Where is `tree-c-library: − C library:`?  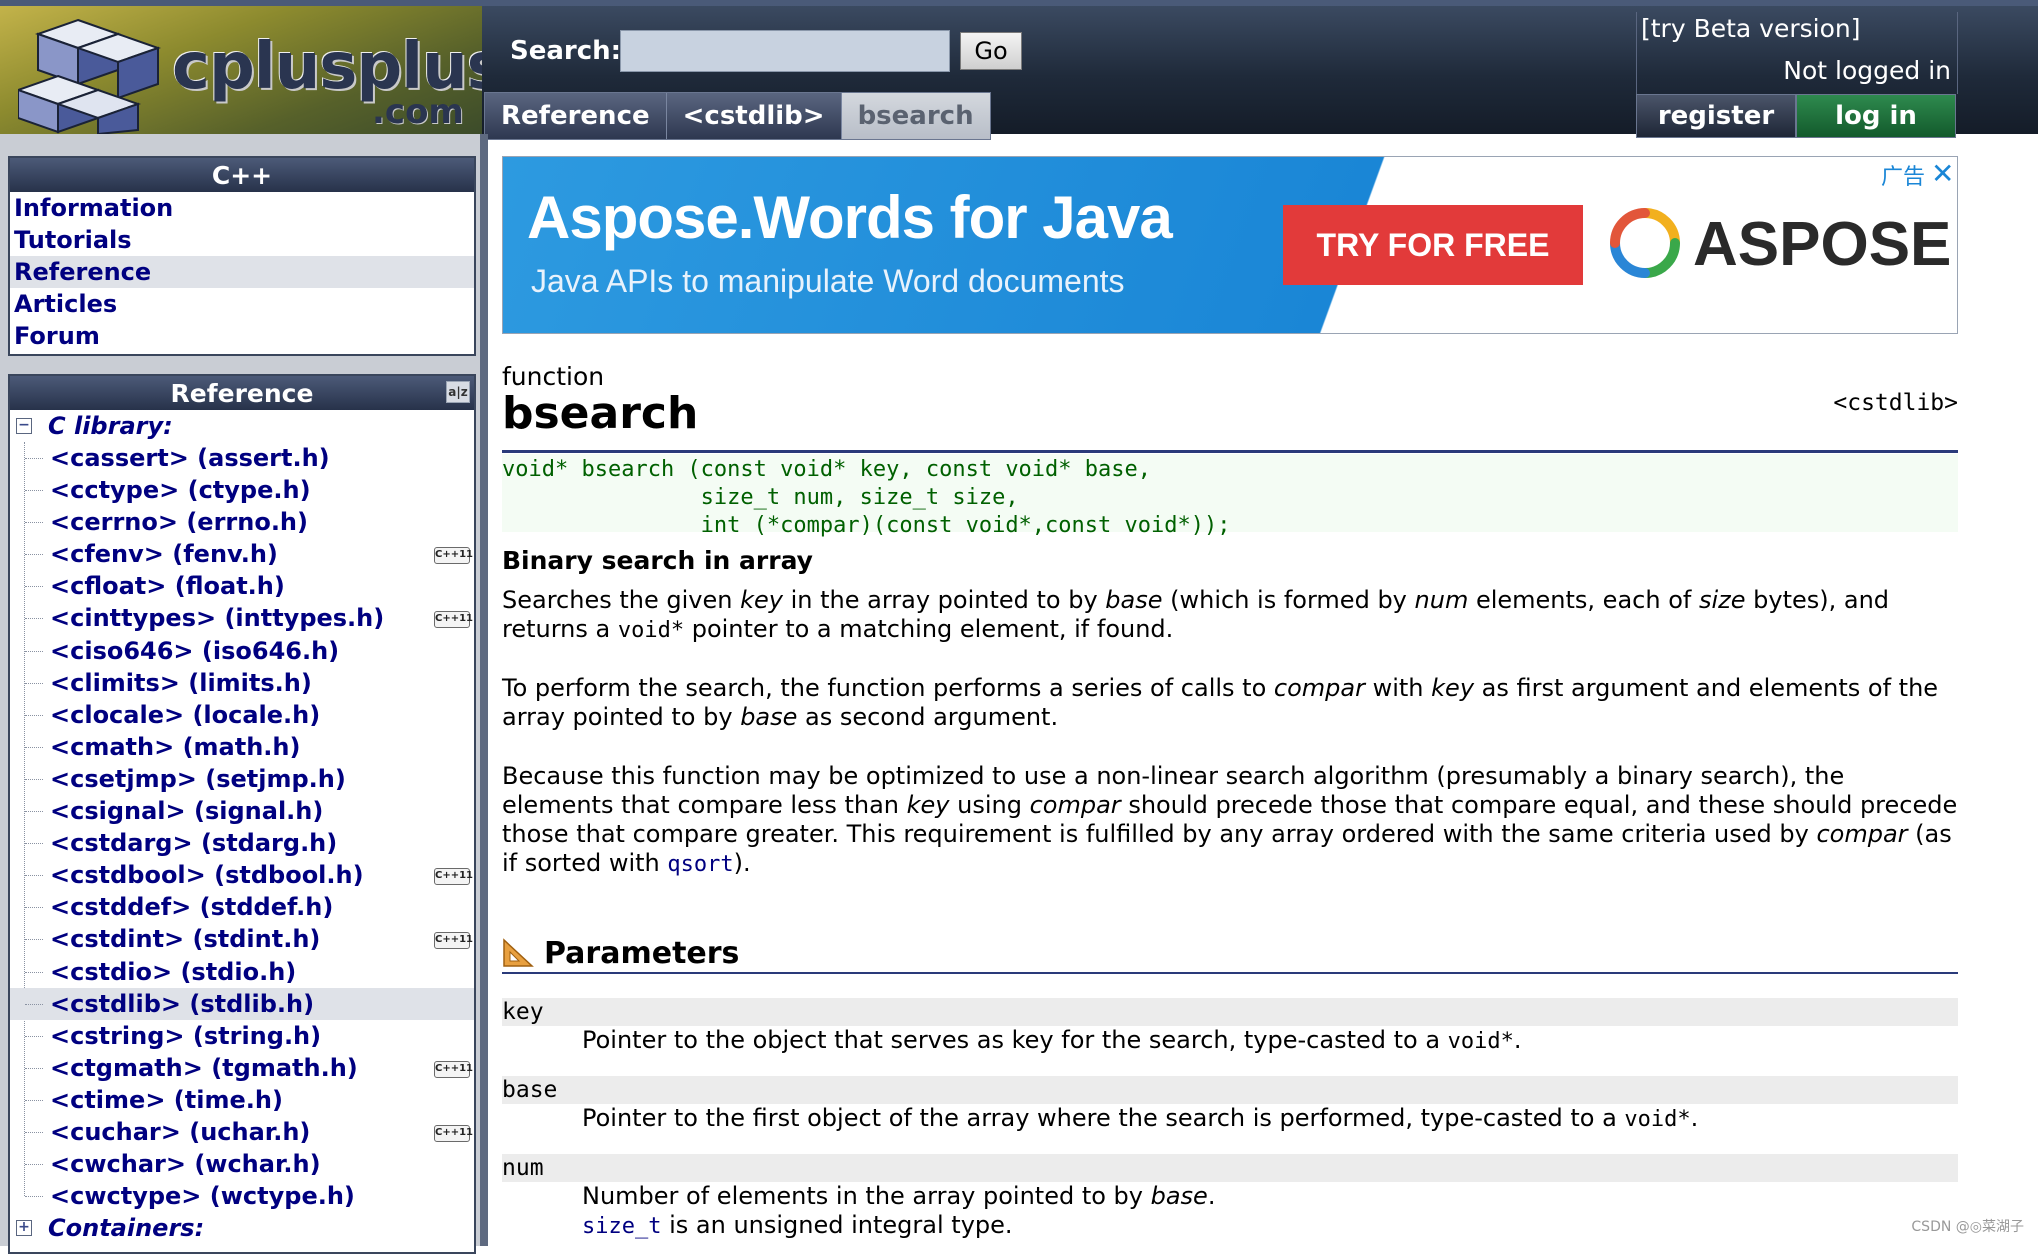
tree-c-library: − C library: is located at coordinates (242, 426).